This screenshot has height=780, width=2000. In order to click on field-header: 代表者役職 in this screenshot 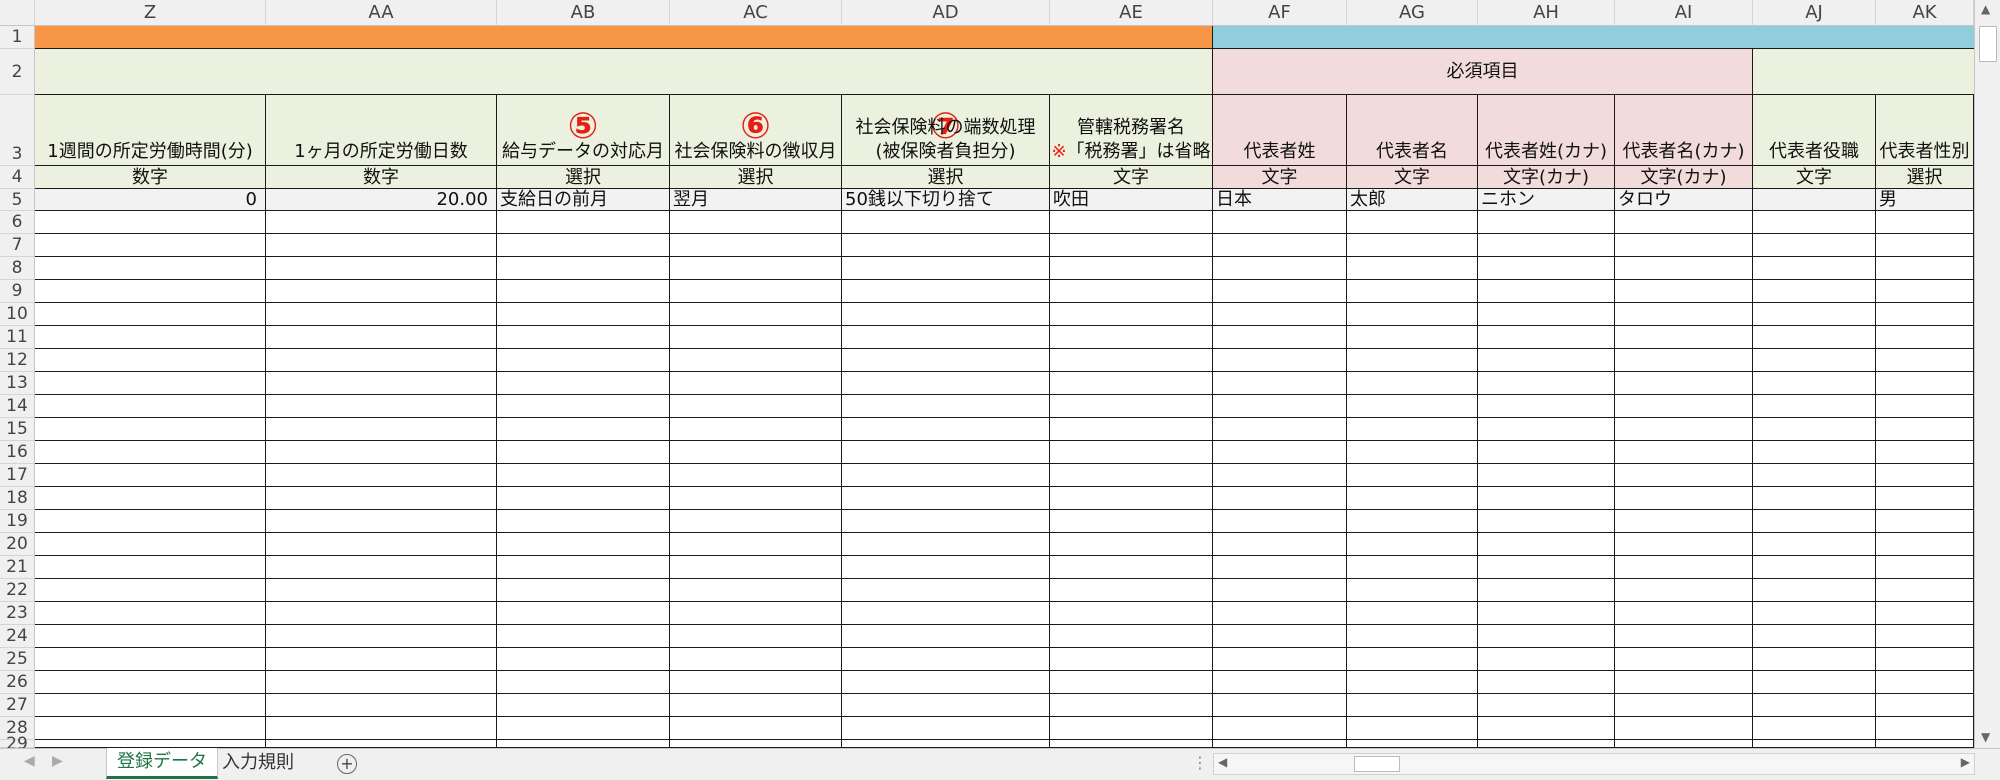, I will do `click(1814, 130)`.